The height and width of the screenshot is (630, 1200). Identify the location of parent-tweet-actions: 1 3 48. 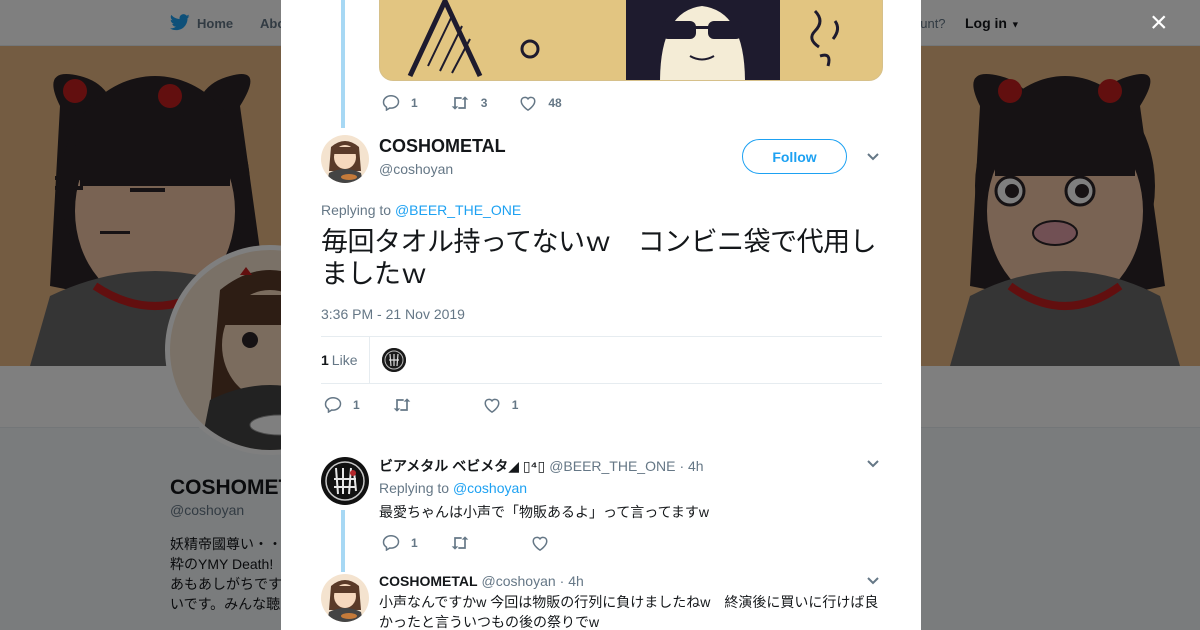
(488, 102).